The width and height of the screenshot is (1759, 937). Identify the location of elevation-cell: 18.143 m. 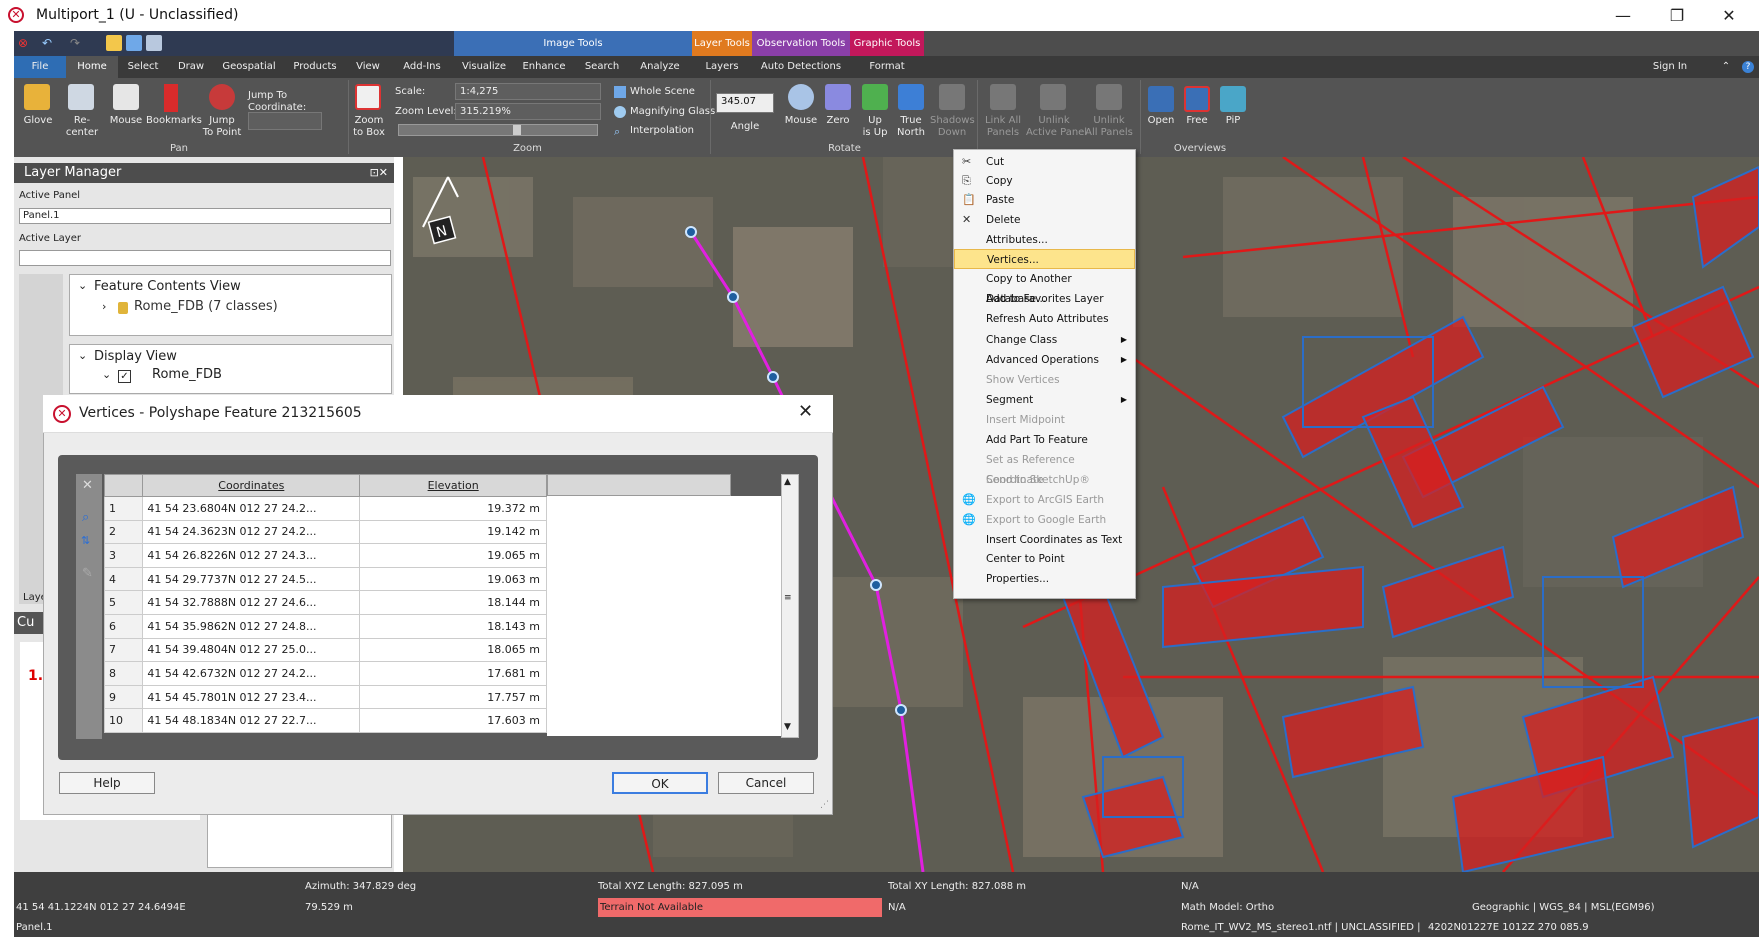
(453, 626).